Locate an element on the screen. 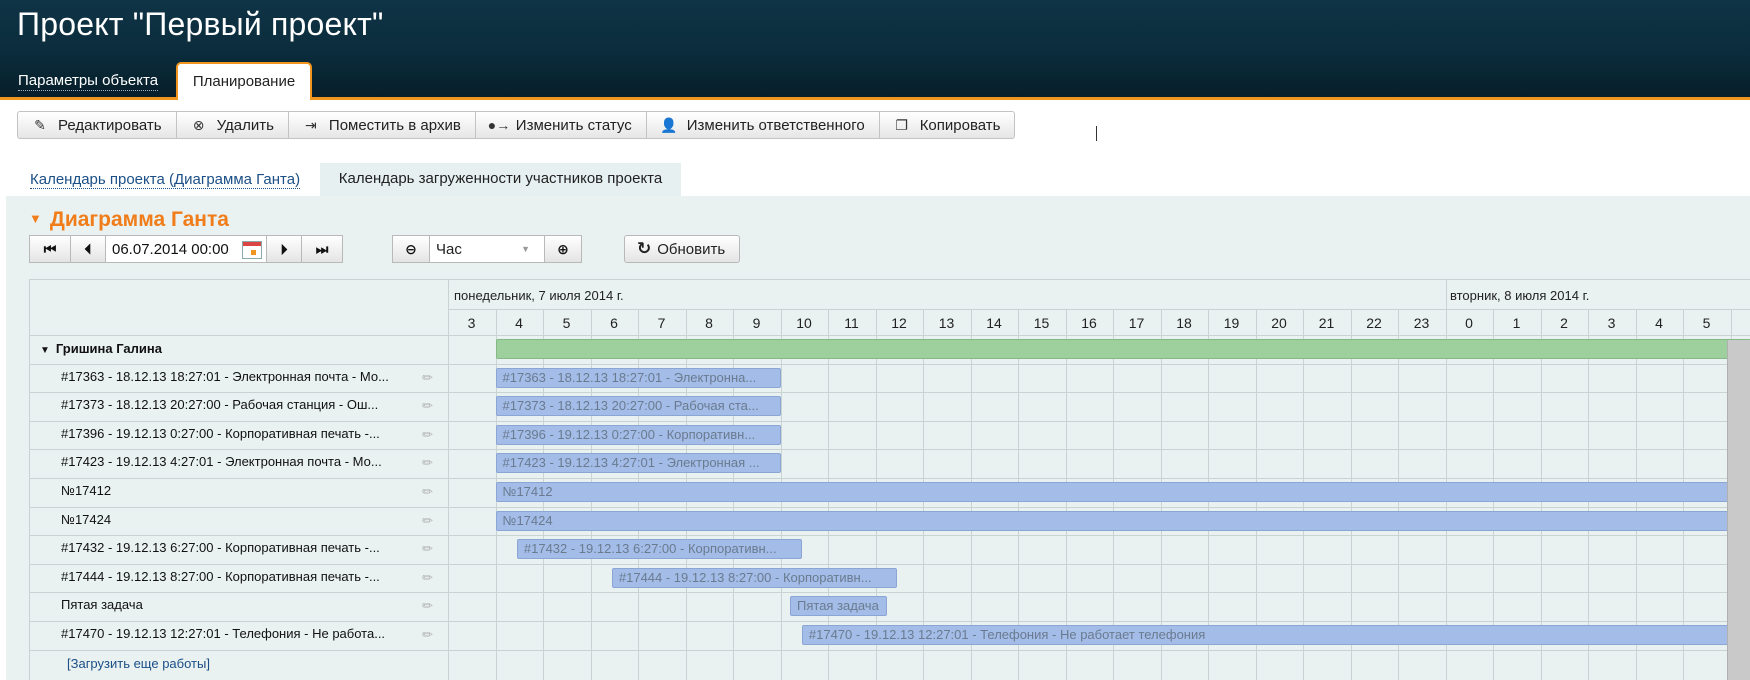  gantt-section-title: ▼ Диаграмма Ганта is located at coordinates (129, 220).